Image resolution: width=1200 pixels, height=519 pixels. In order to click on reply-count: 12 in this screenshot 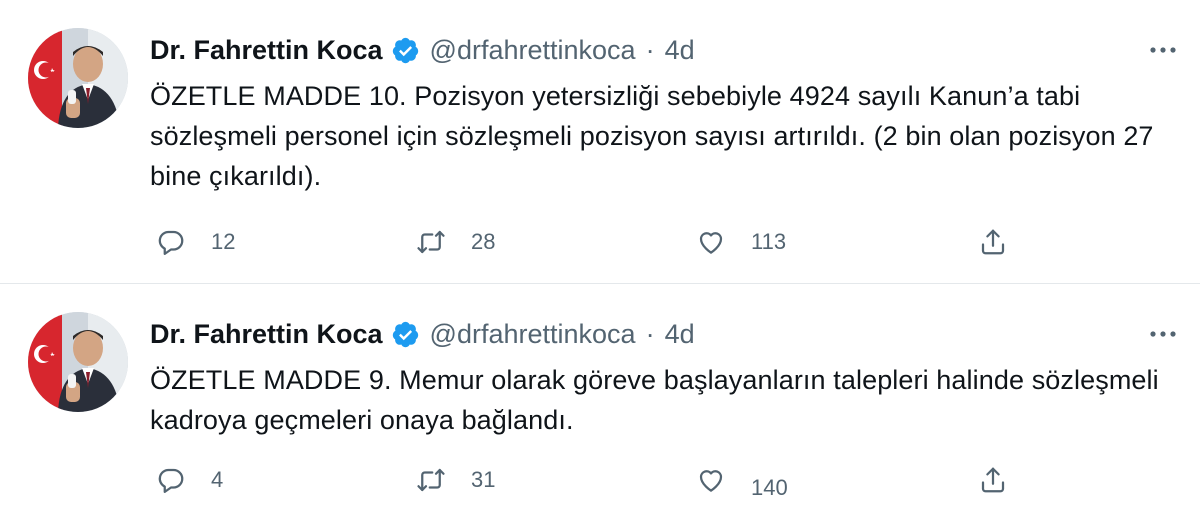, I will do `click(223, 241)`.